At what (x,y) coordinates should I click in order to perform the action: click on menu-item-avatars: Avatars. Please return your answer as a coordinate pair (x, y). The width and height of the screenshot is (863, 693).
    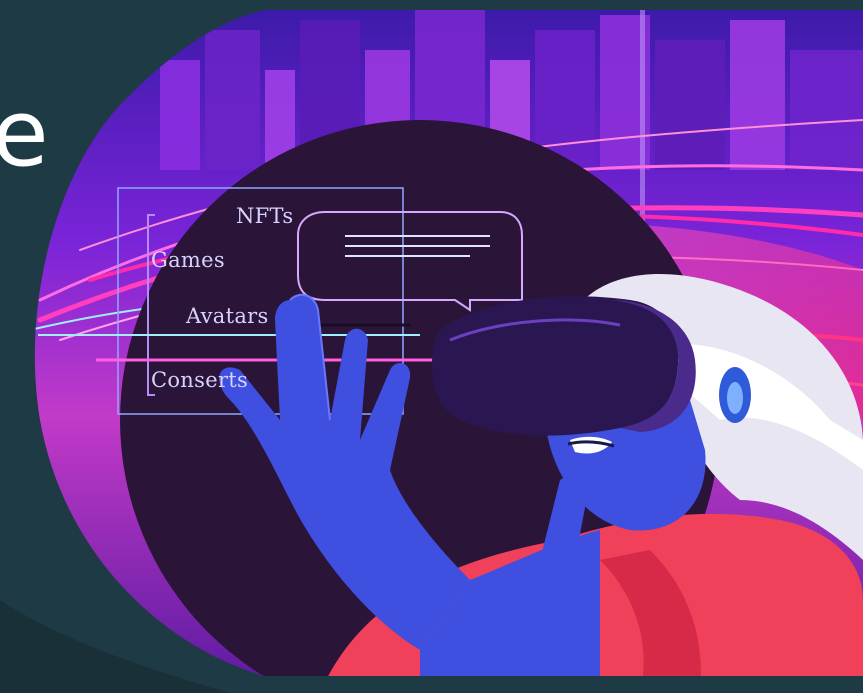
    Looking at the image, I should click on (227, 316).